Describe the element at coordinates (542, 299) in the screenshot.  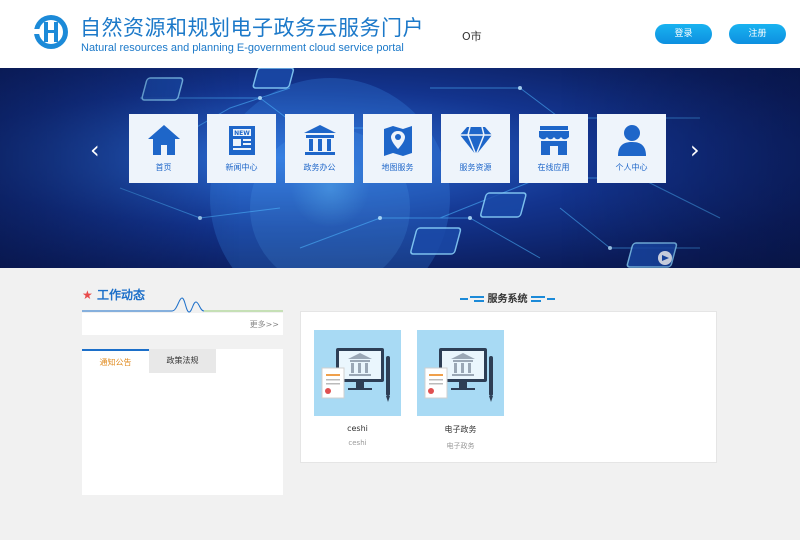
I see `heading-right-decoration` at that location.